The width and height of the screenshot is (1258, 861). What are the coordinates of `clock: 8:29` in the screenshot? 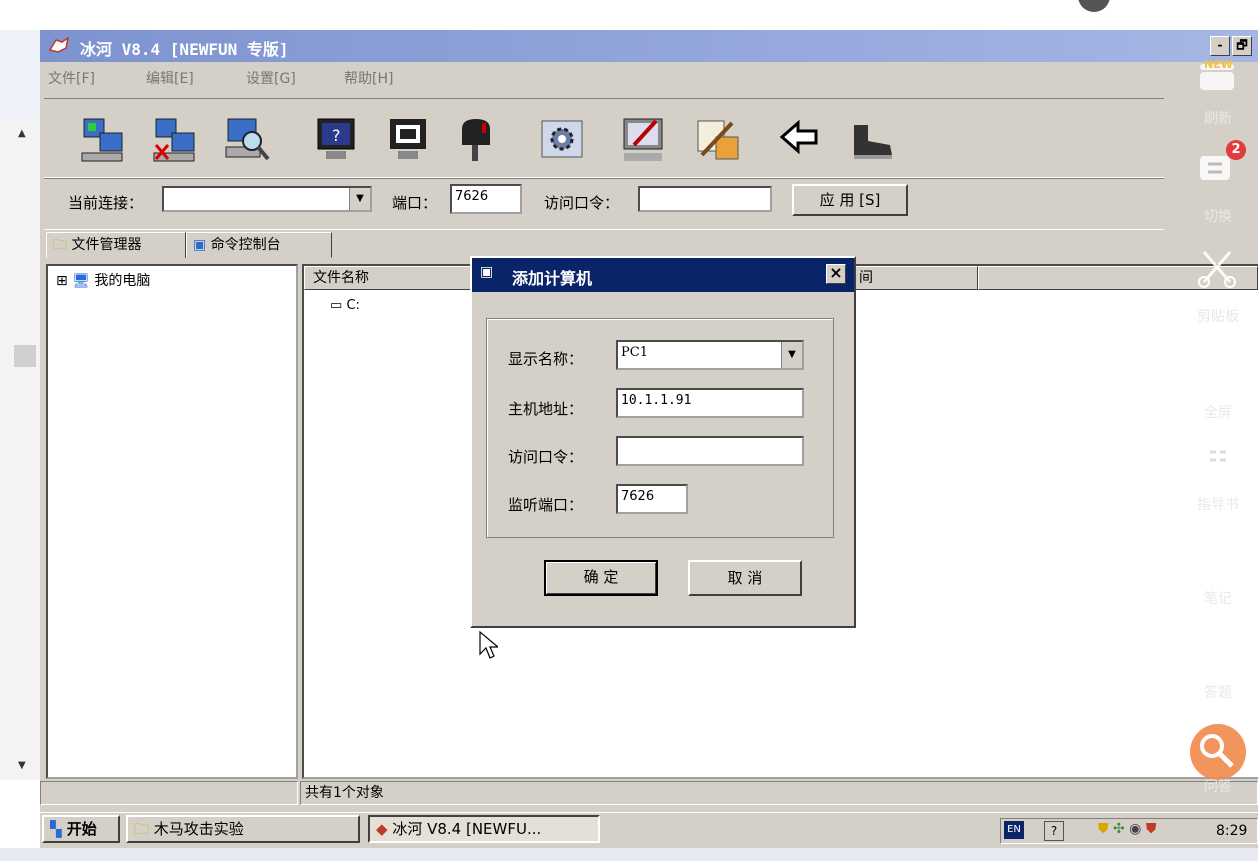 It's located at (1232, 831).